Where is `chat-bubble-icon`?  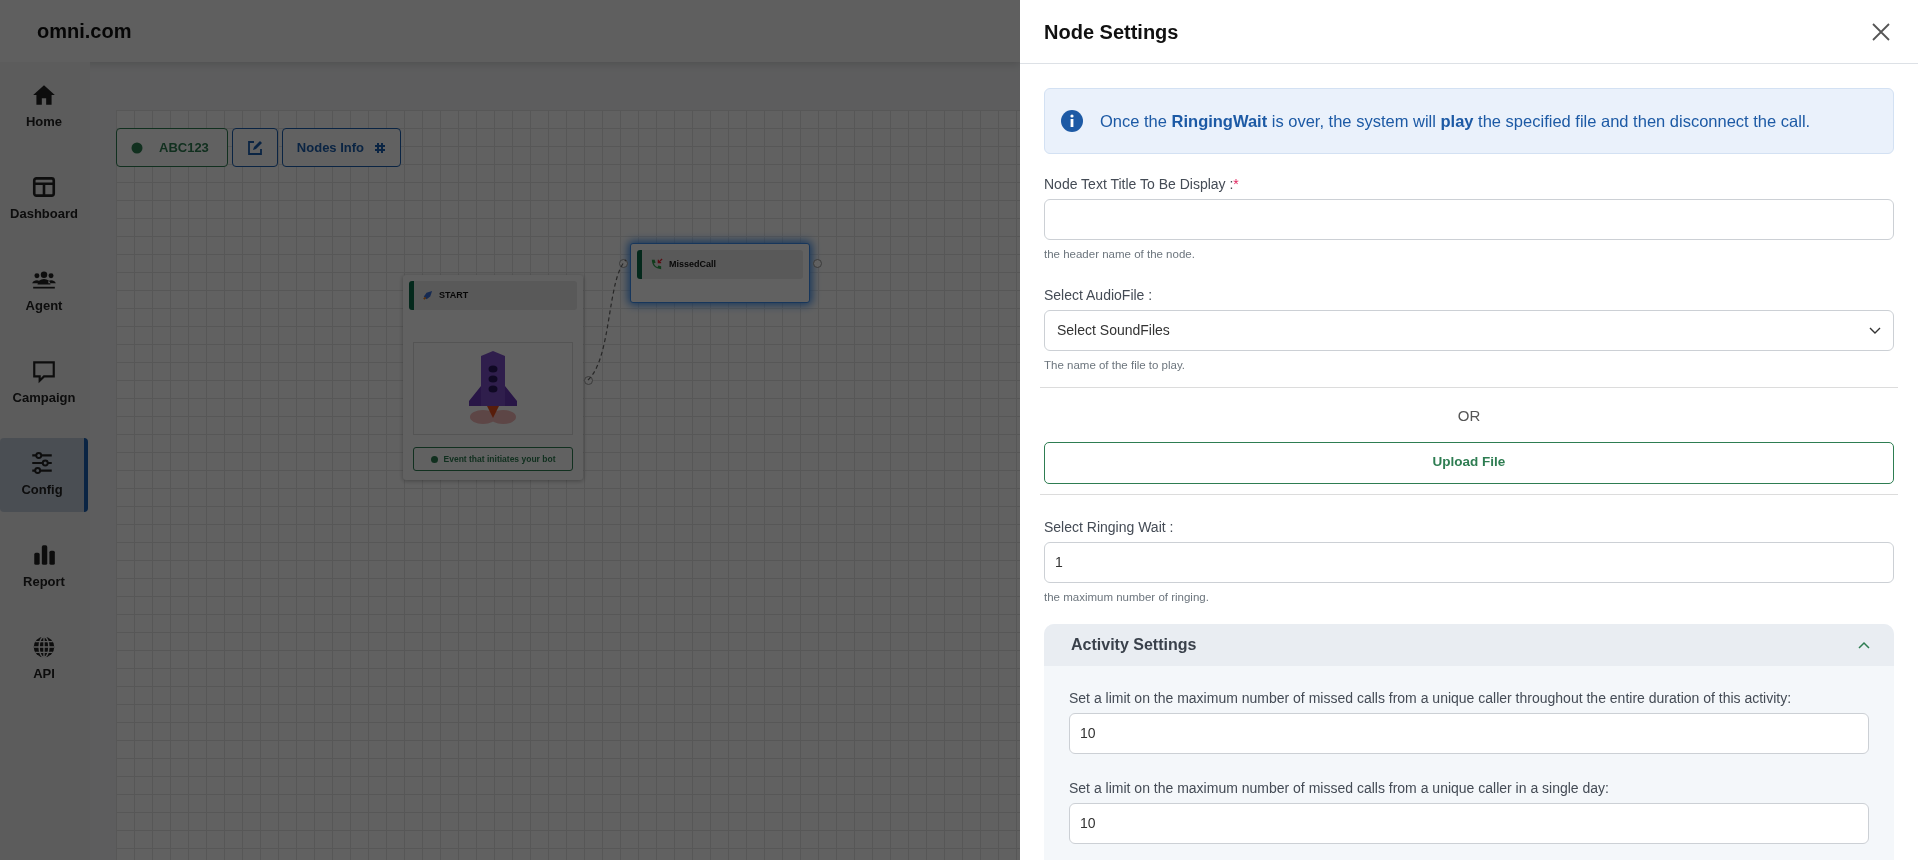
chat-bubble-icon is located at coordinates (44, 371).